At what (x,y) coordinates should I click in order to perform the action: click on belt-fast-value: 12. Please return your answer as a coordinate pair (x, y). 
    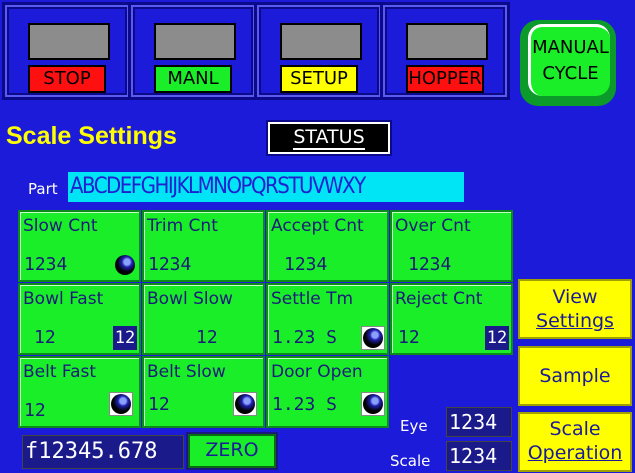
    Looking at the image, I should click on (35, 410).